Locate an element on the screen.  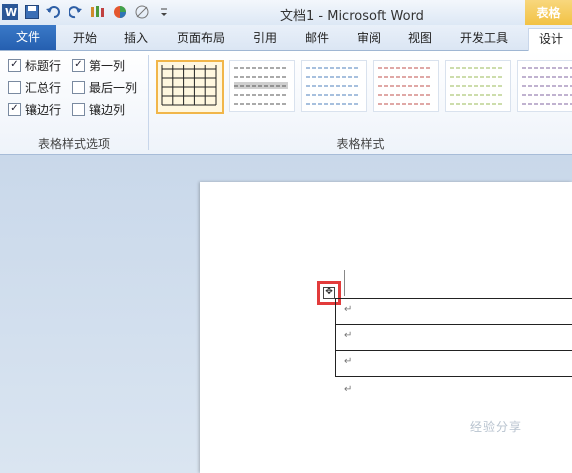
tab-view: 视图 is located at coordinates (420, 38).